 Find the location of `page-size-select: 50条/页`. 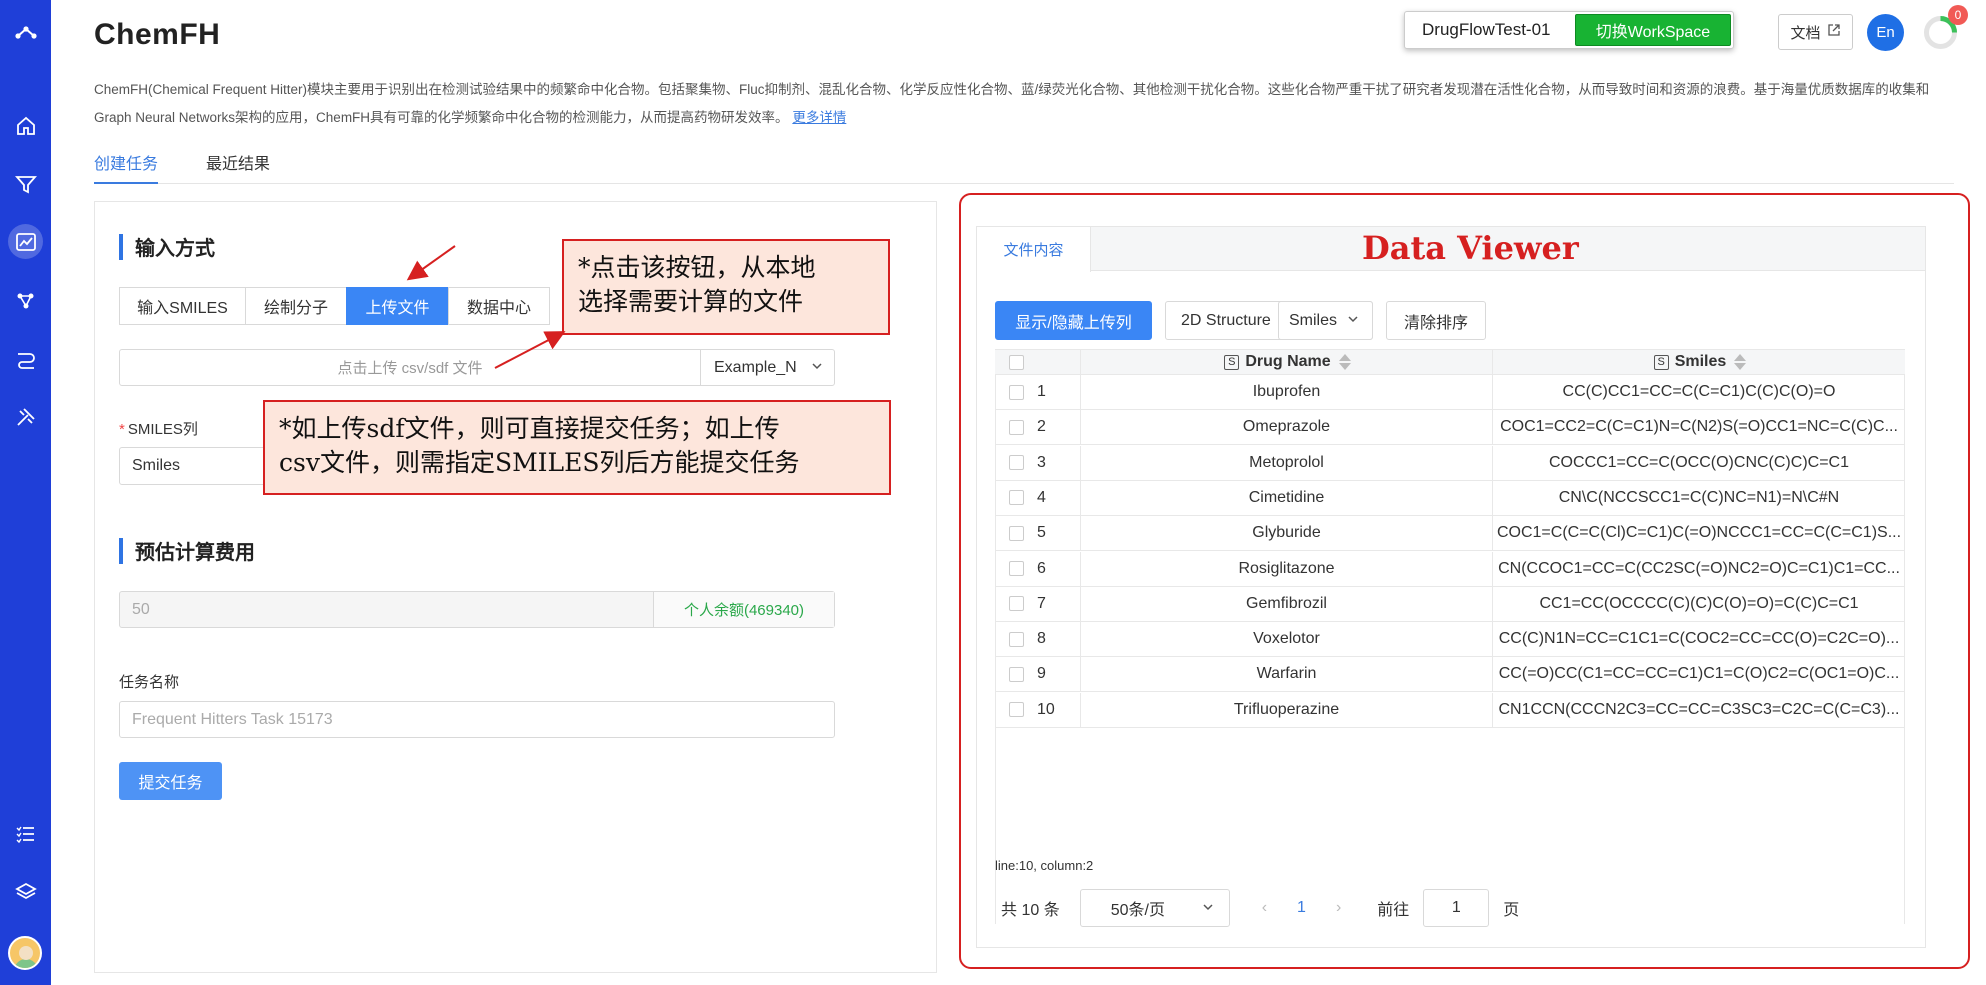

page-size-select: 50条/页 is located at coordinates (1154, 908).